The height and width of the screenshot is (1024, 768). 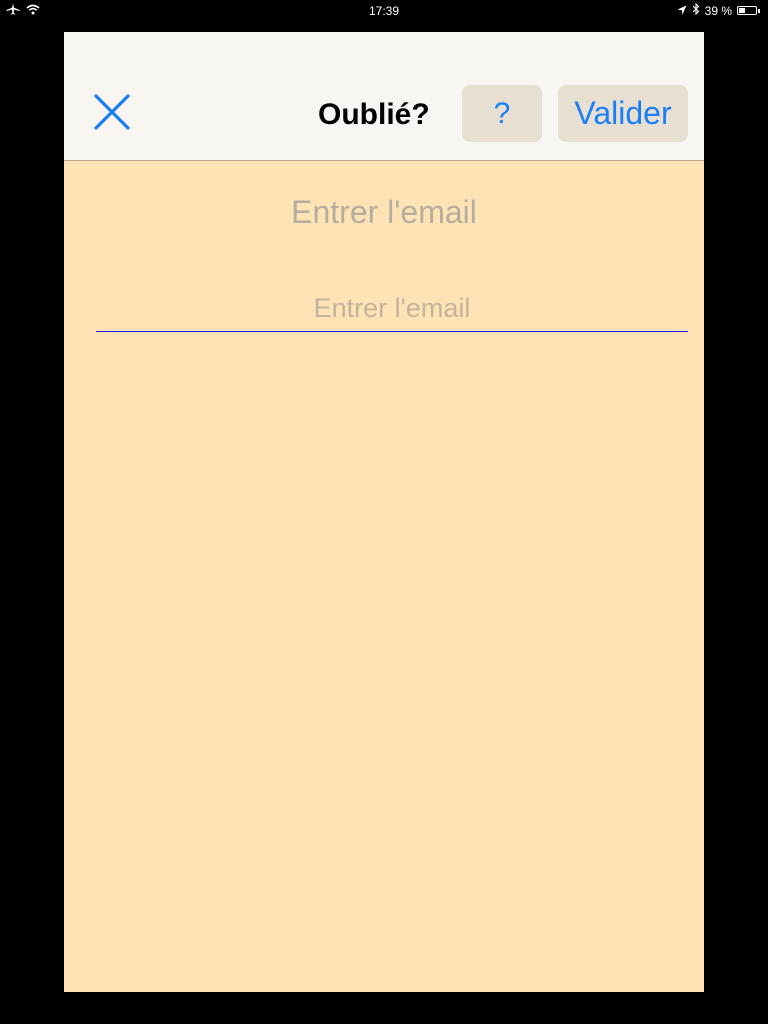 What do you see at coordinates (742, 10) in the screenshot?
I see `battery-fill` at bounding box center [742, 10].